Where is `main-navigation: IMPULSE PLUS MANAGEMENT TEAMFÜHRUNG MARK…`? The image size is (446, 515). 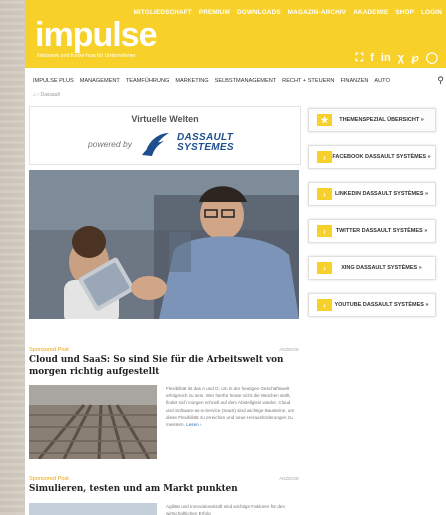 main-navigation: IMPULSE PLUS MANAGEMENT TEAMFÜHRUNG MARK… is located at coordinates (235, 81).